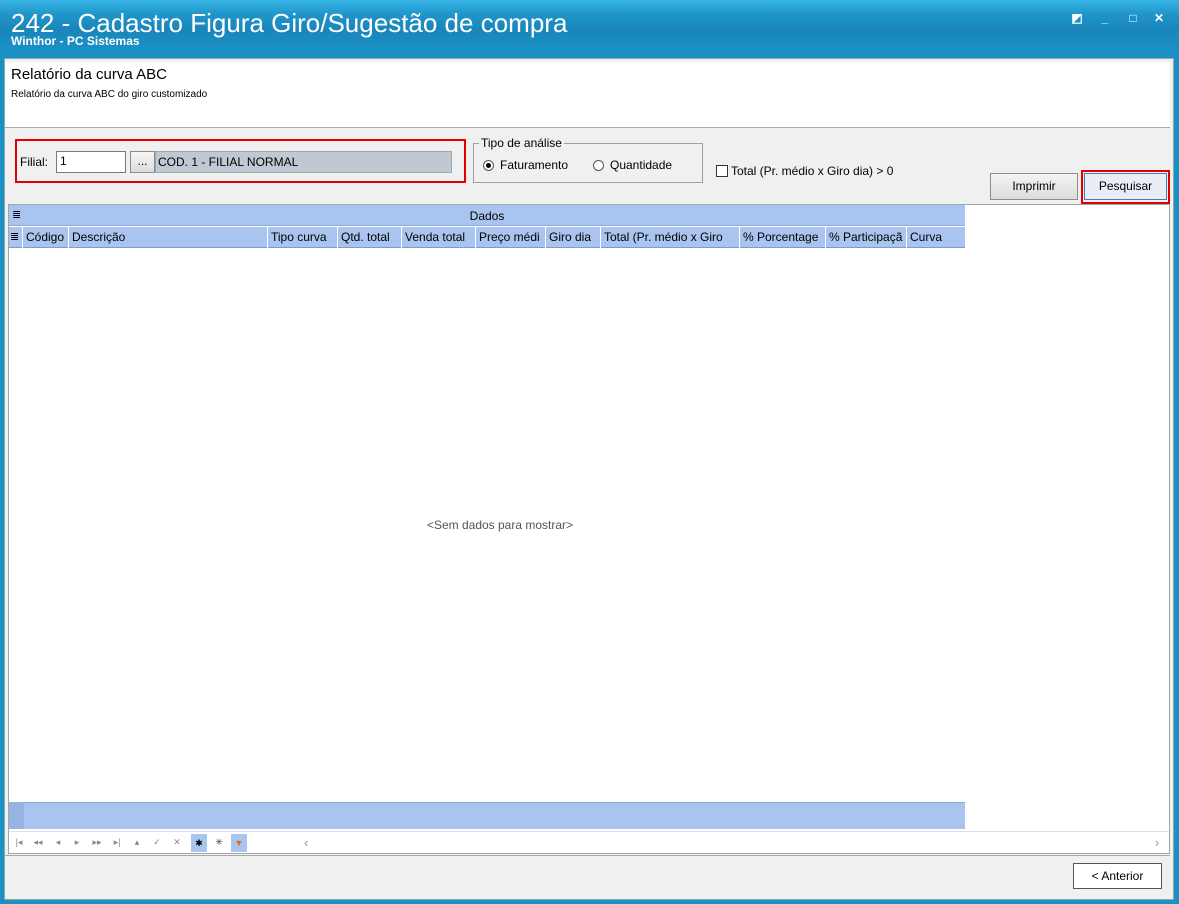  I want to click on quantidade-label: Quantidade, so click(641, 165).